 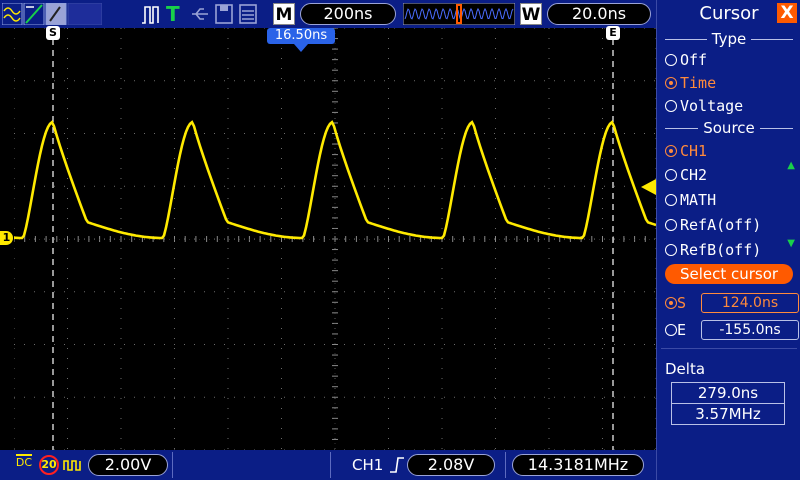 What do you see at coordinates (49, 465) in the screenshot?
I see `bandwidth-limit-badge: 20` at bounding box center [49, 465].